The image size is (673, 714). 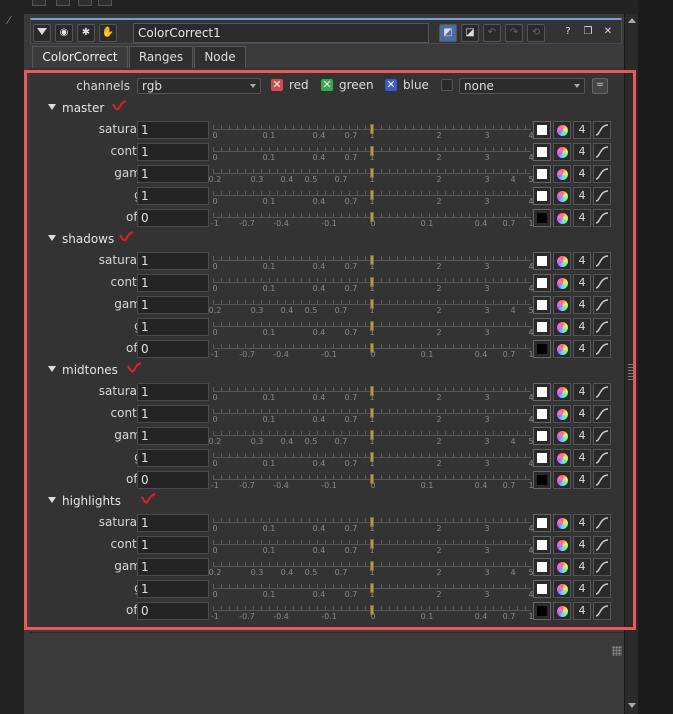 I want to click on undo-button: ↶, so click(x=492, y=33).